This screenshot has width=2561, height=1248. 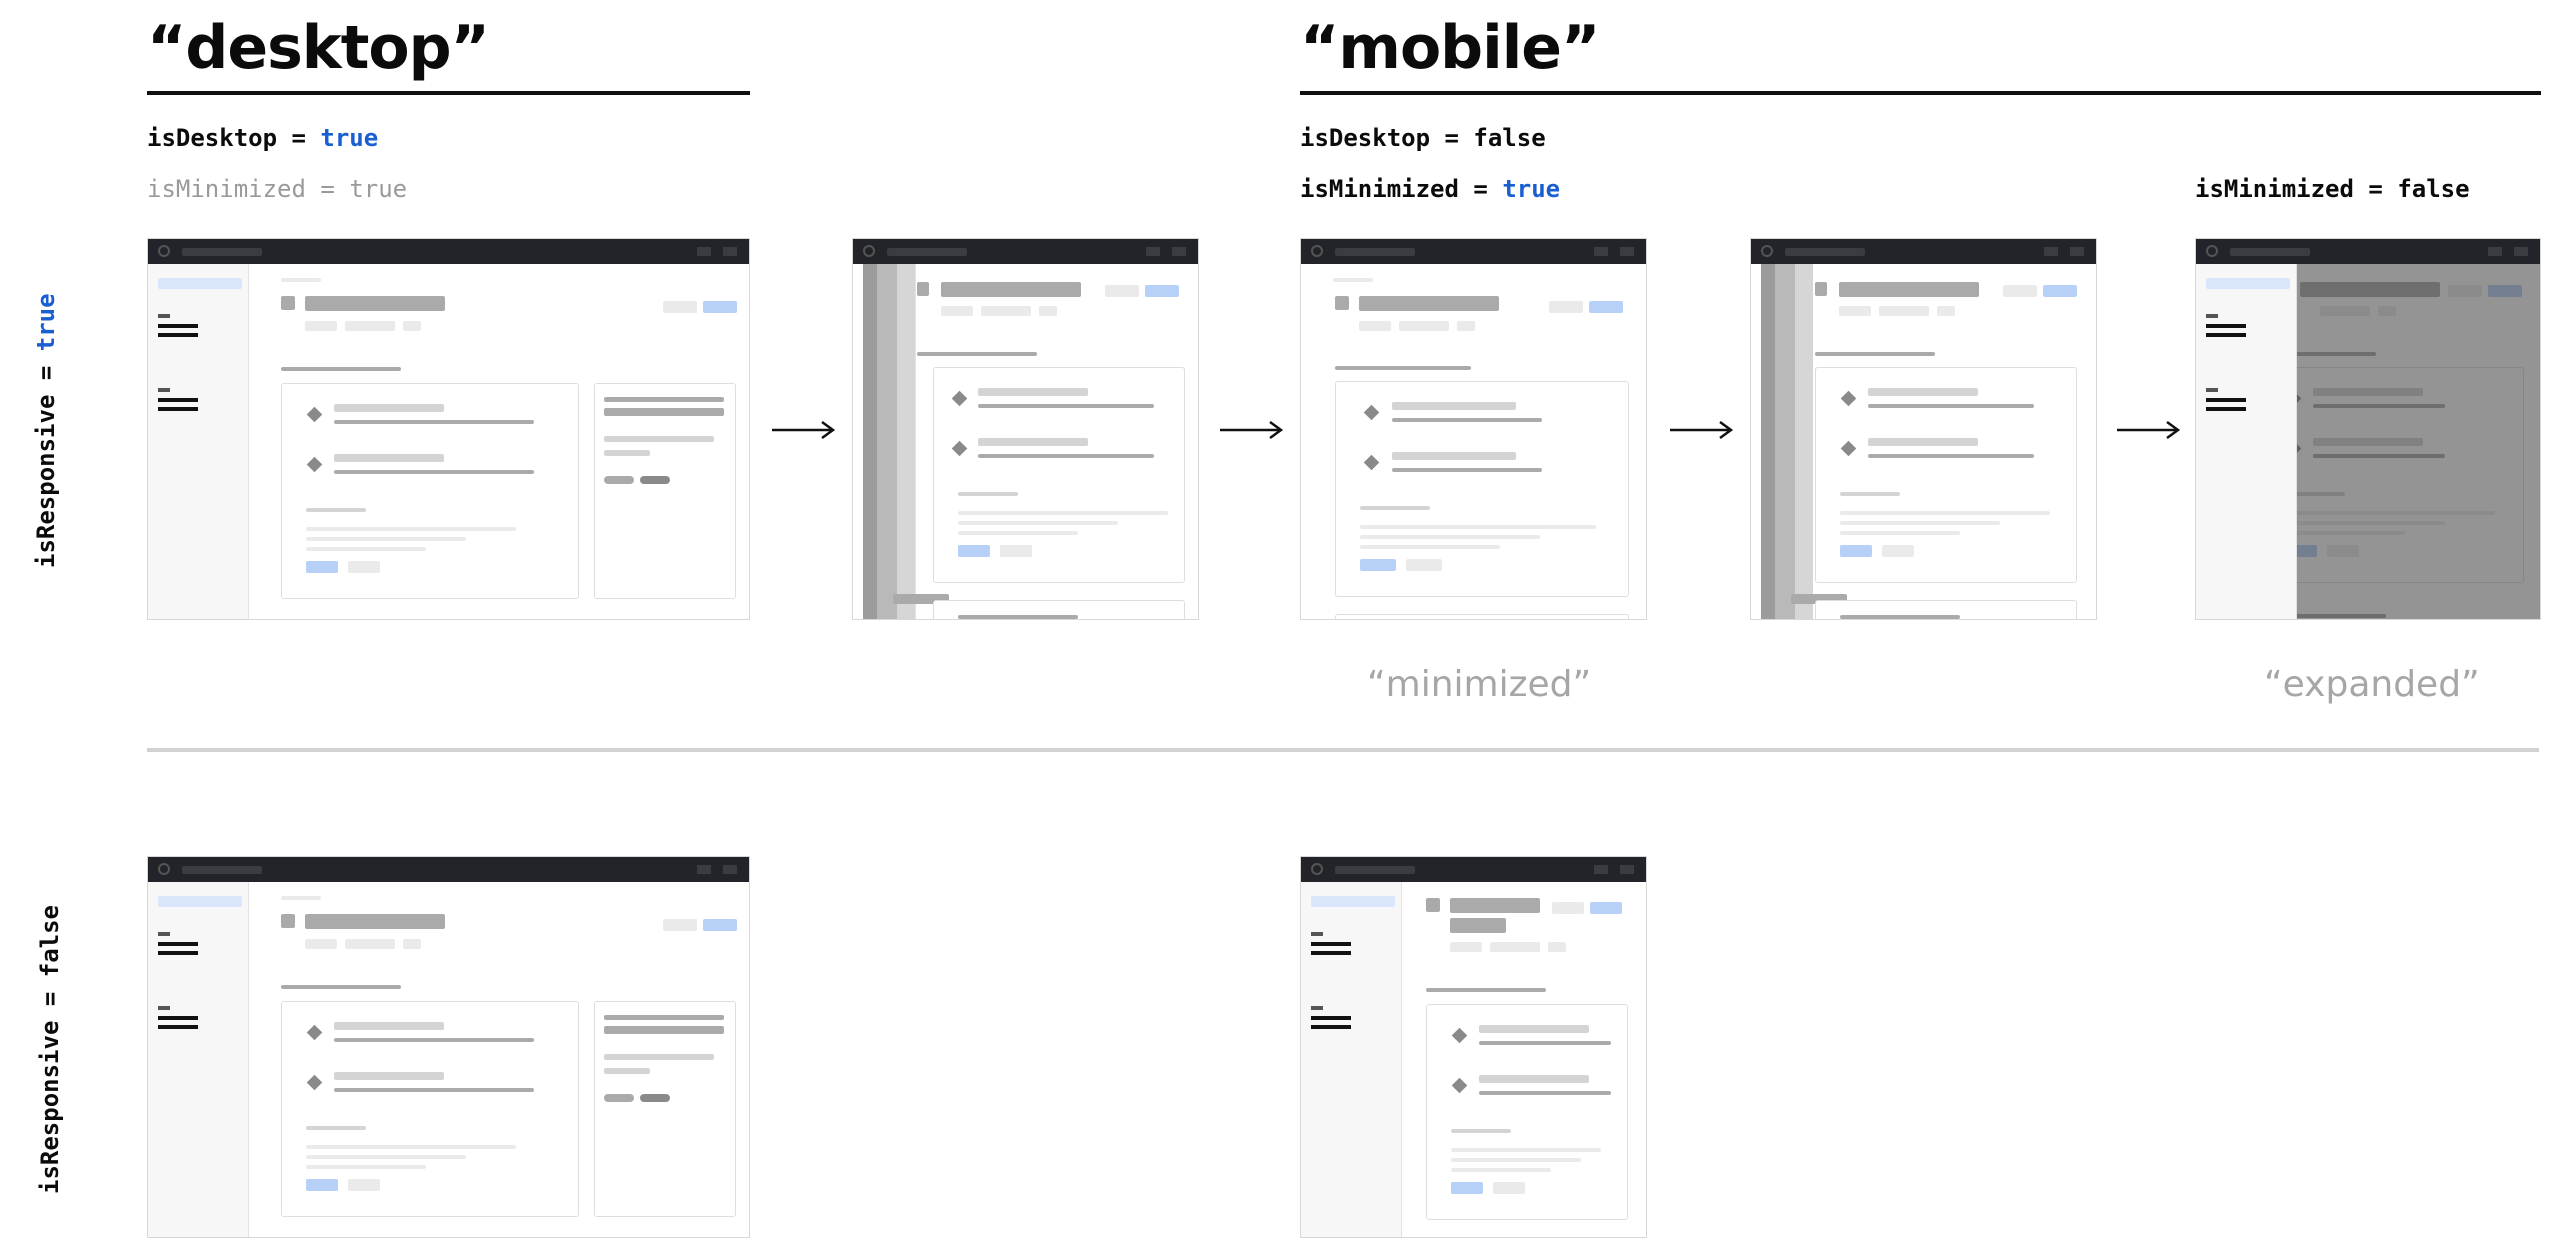 I want to click on heading-mobile: “mobile”, so click(x=1450, y=48).